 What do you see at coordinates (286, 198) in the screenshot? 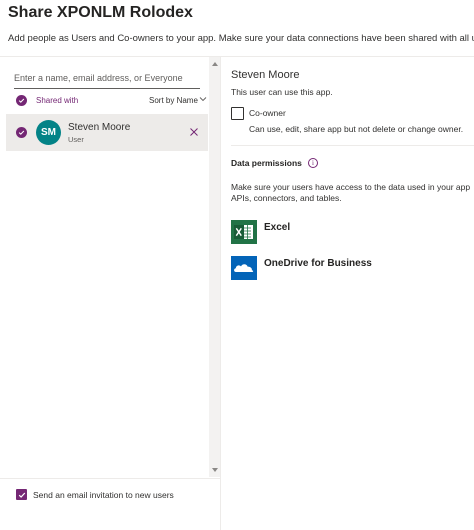
I see `permissions-desc-line-2: APIs, connectors, and tables.` at bounding box center [286, 198].